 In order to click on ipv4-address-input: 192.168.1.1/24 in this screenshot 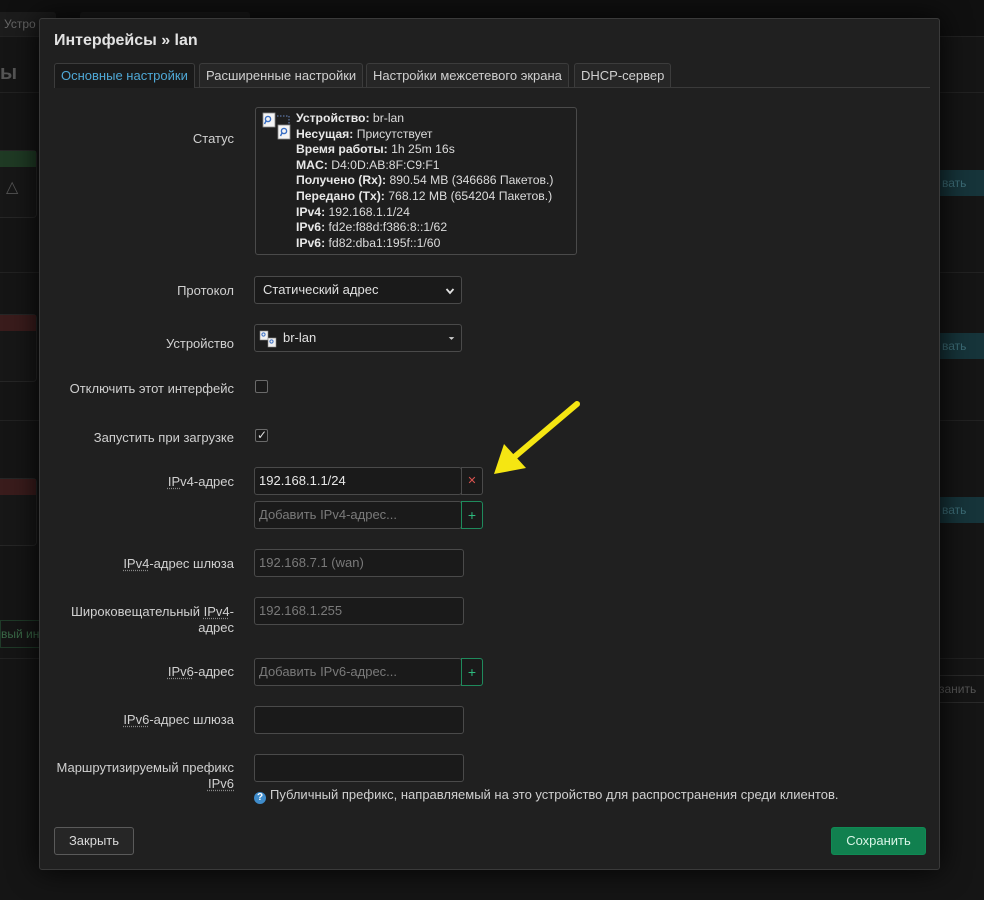, I will do `click(358, 481)`.